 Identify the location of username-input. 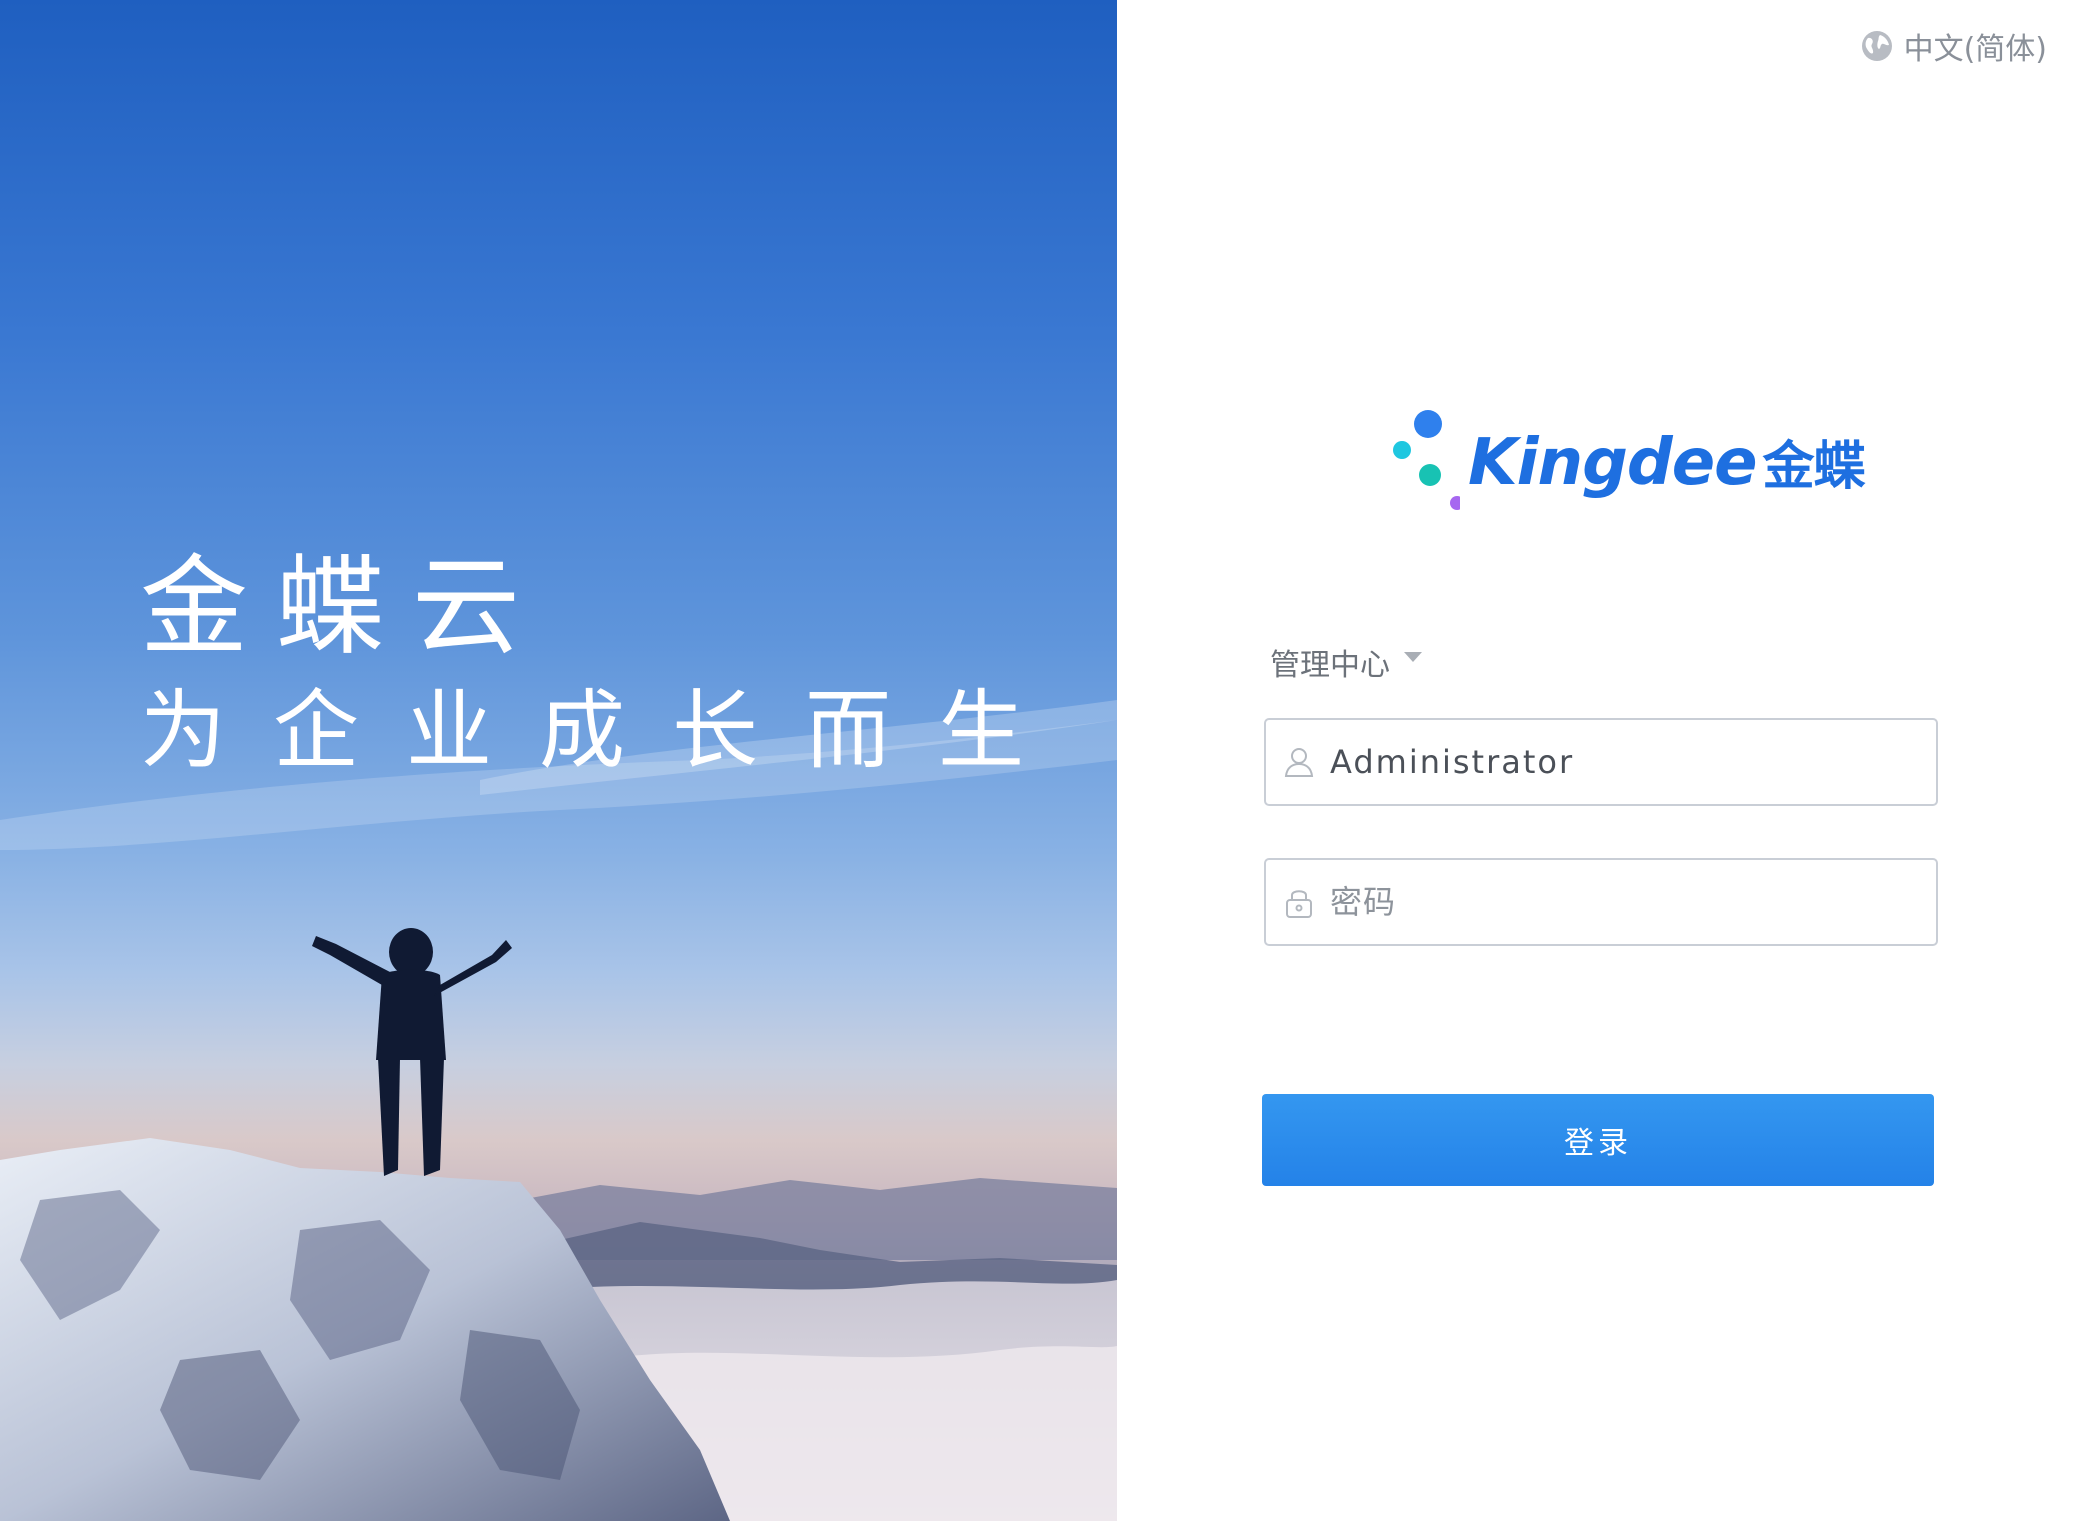
(1632, 762).